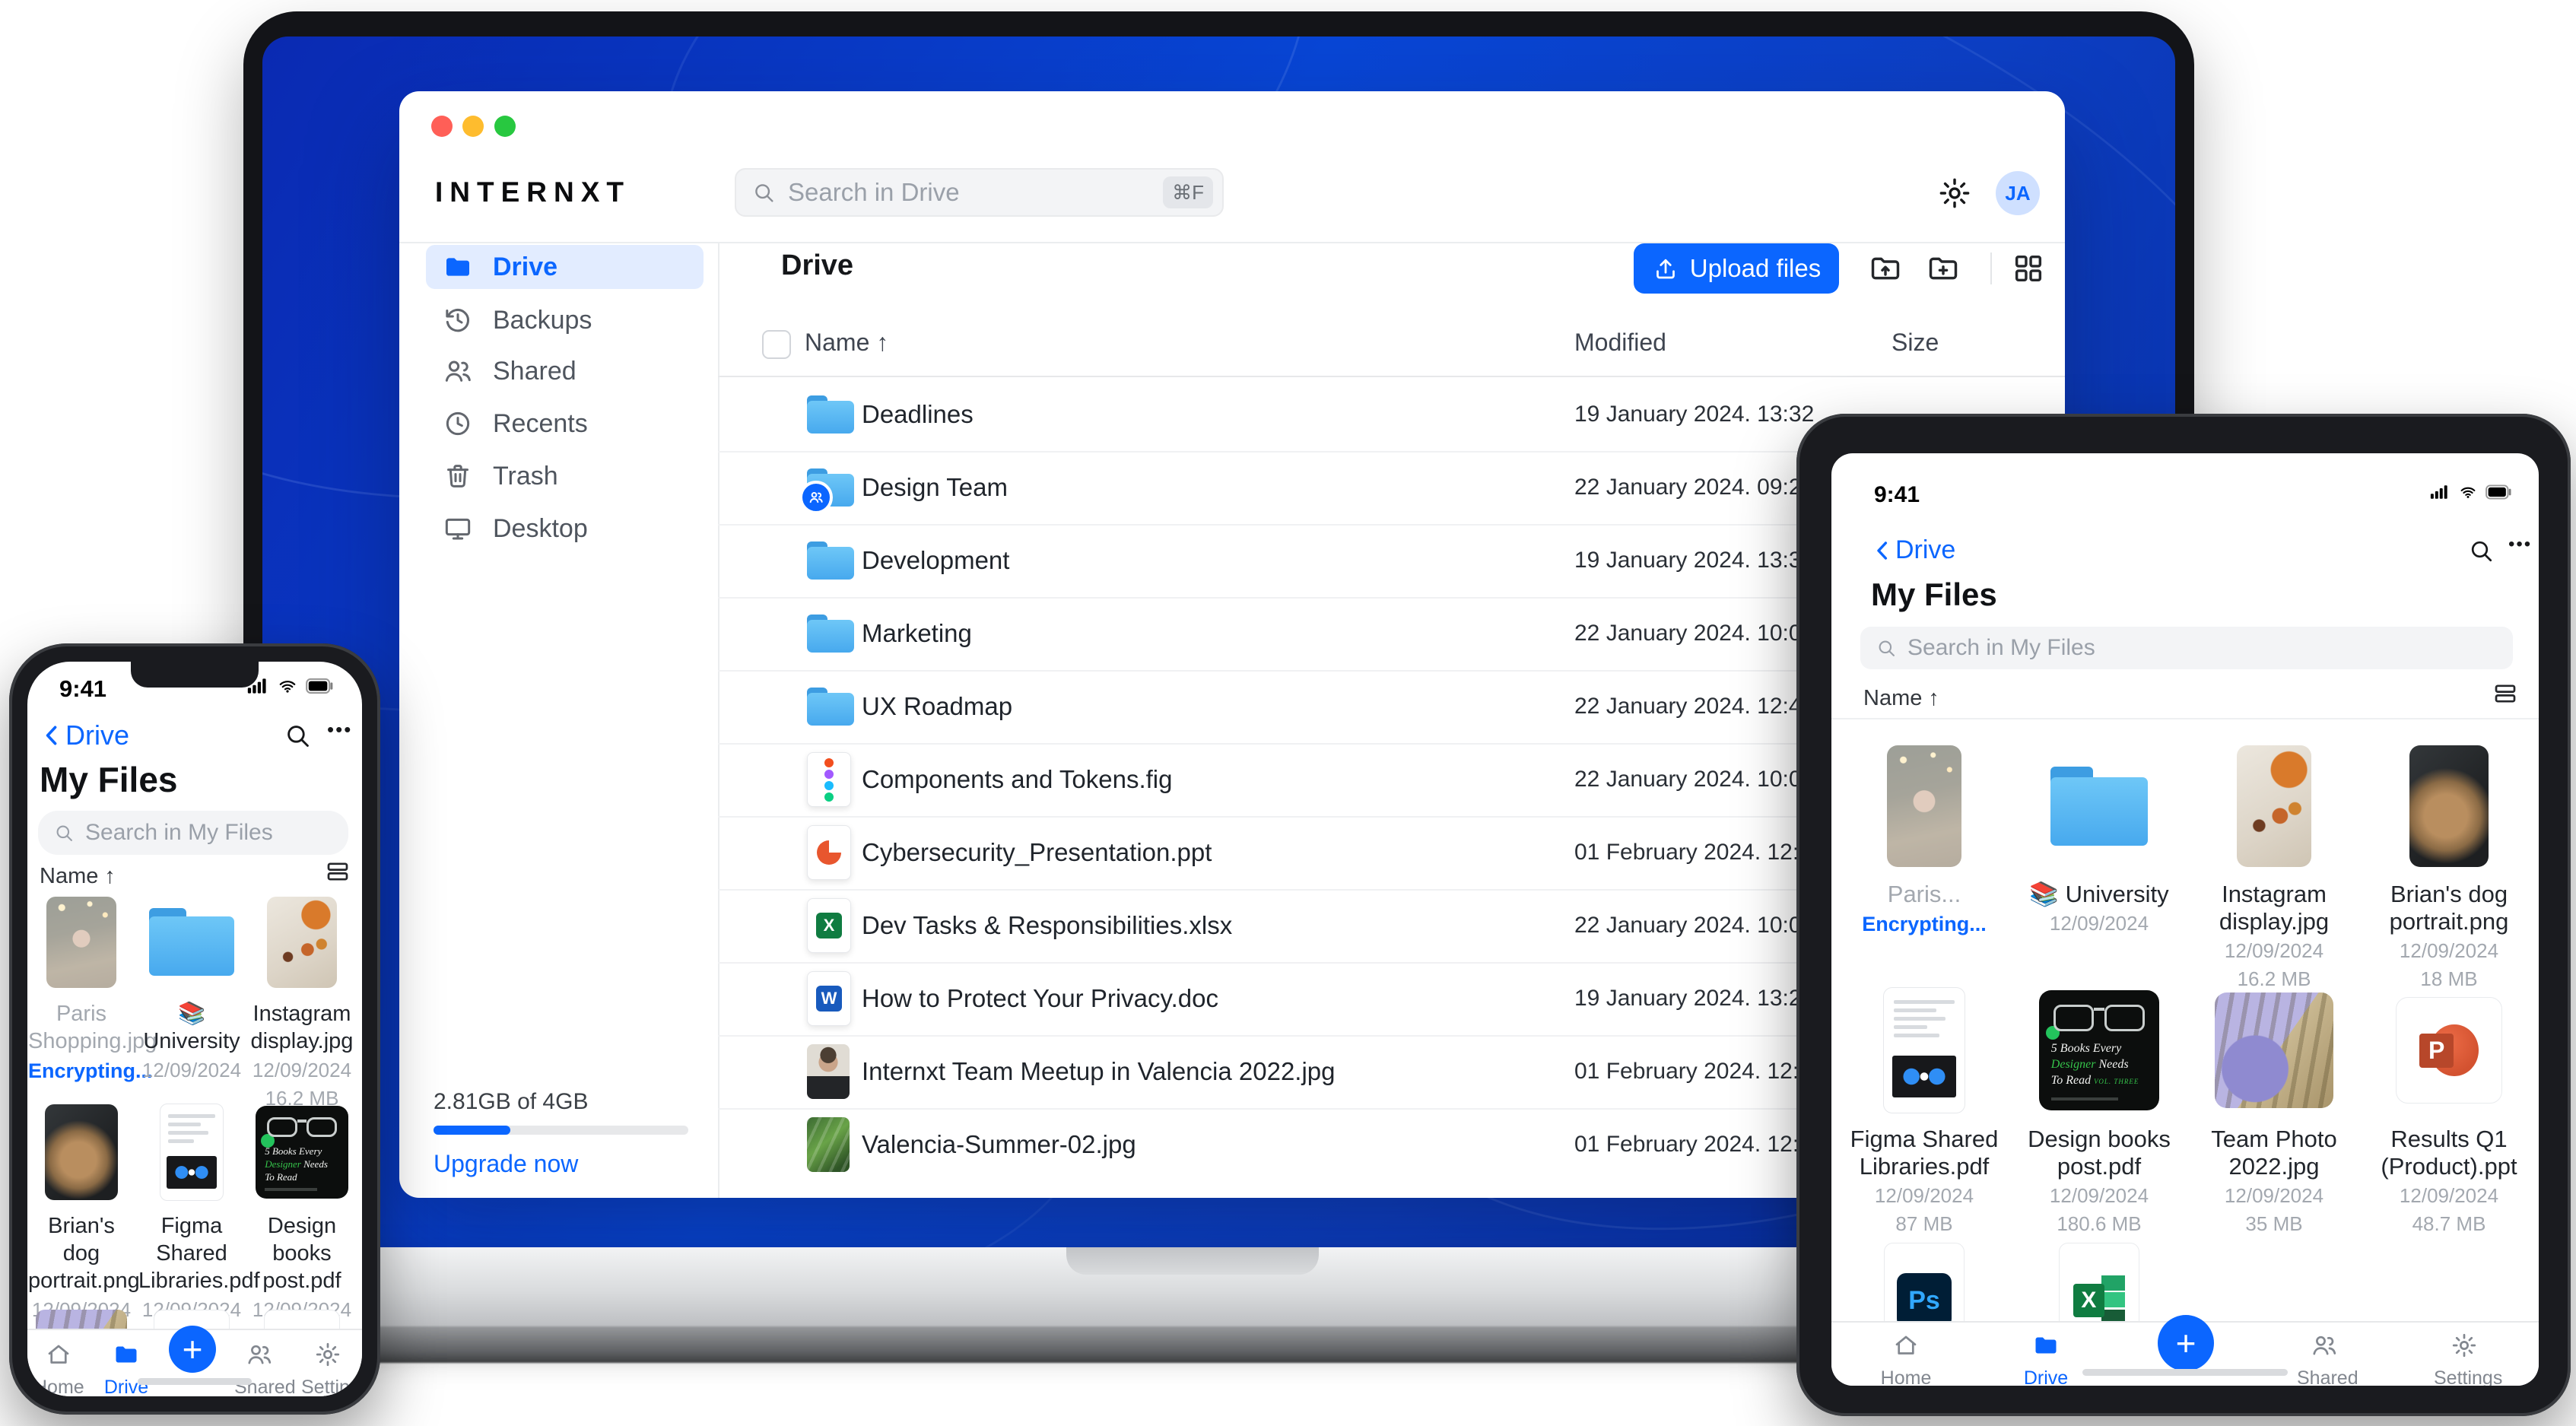  I want to click on new-folder-button, so click(1944, 268).